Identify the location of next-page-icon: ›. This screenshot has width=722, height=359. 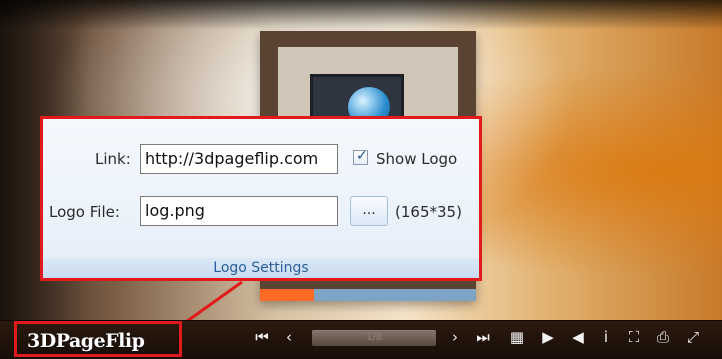
(455, 337).